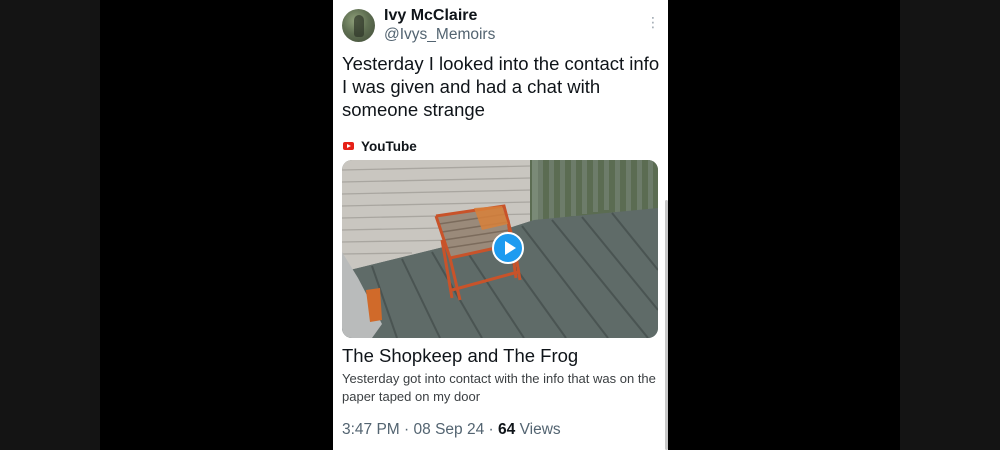 This screenshot has width=1000, height=450. I want to click on link-source-label: YouTube, so click(389, 146).